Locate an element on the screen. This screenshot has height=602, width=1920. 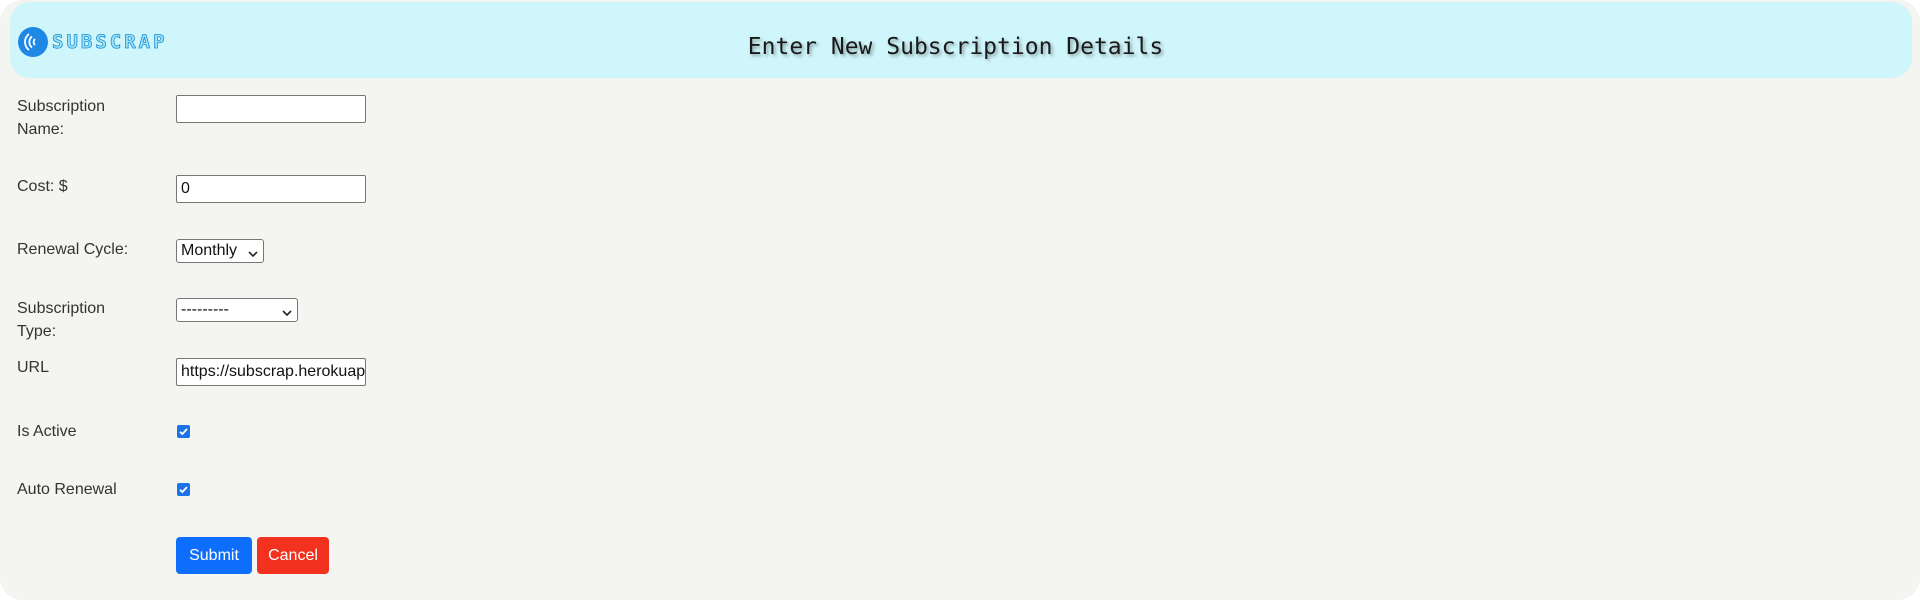
subscription-type-label: Subscription Type: is located at coordinates (61, 320).